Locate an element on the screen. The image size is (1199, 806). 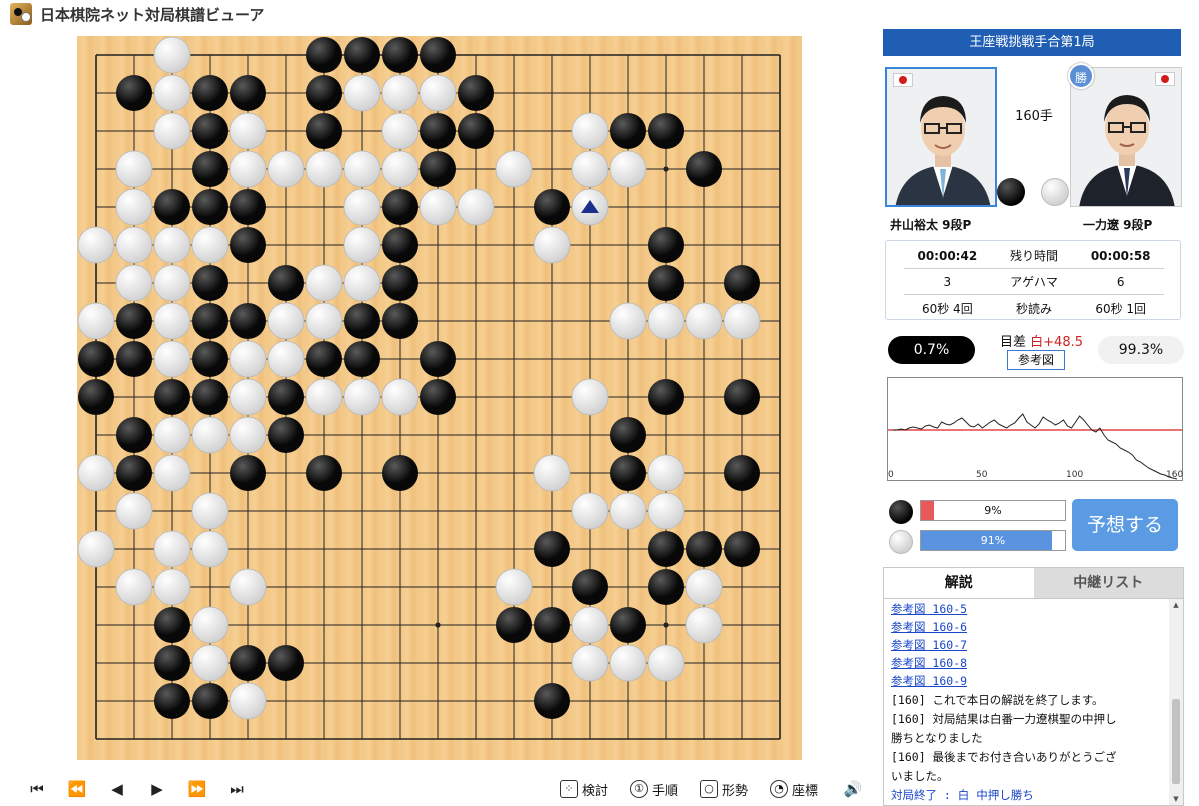
reference-link: 参考図 160-5 is located at coordinates (929, 609).